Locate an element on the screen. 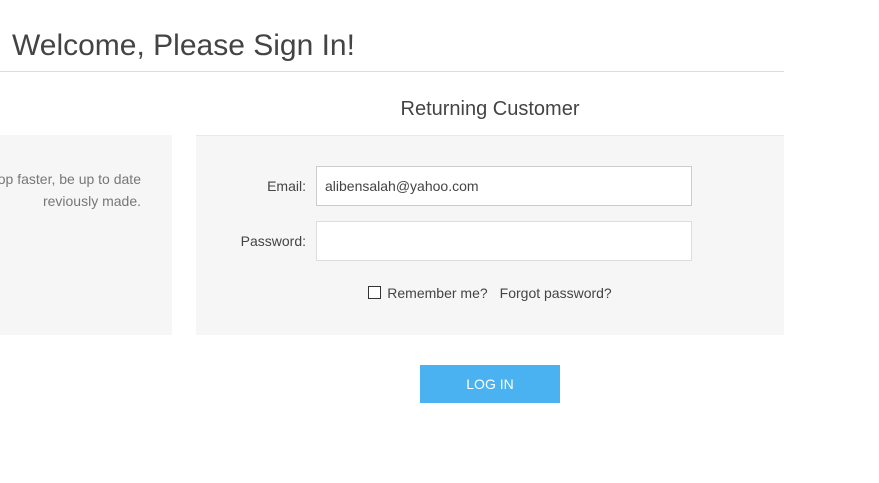 Image resolution: width=879 pixels, height=483 pixels. remember-me-checkbox is located at coordinates (375, 292).